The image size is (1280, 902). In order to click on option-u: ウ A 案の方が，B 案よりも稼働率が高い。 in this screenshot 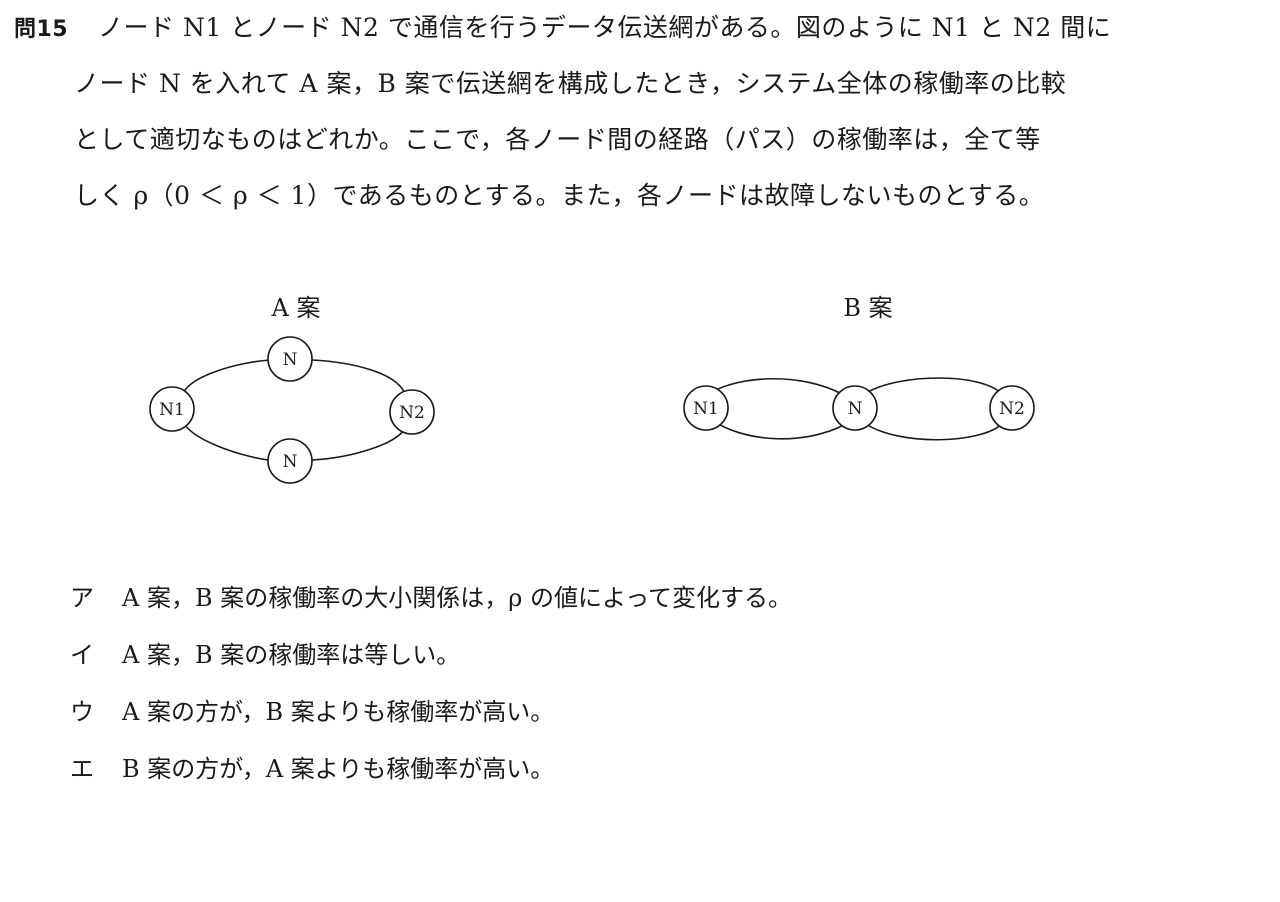, I will do `click(312, 712)`.